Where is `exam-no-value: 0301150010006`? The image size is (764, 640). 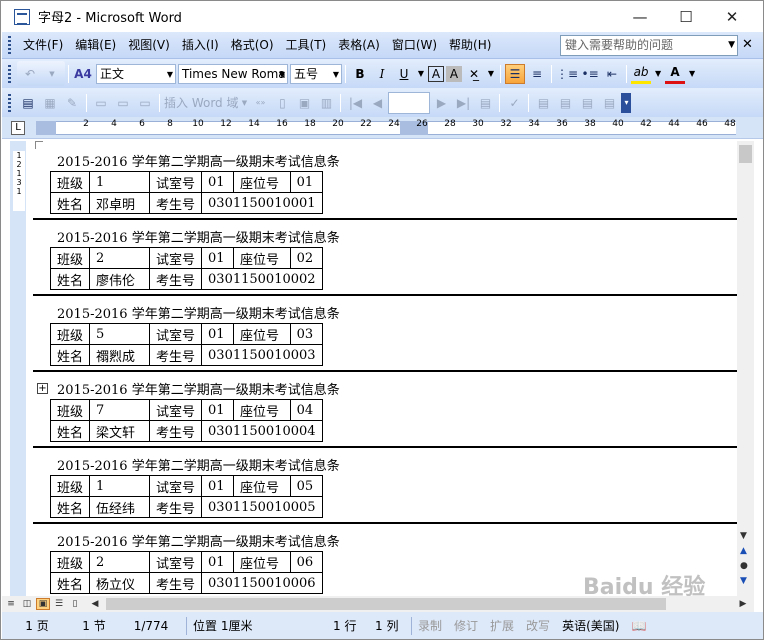
exam-no-value: 0301150010006 is located at coordinates (262, 583).